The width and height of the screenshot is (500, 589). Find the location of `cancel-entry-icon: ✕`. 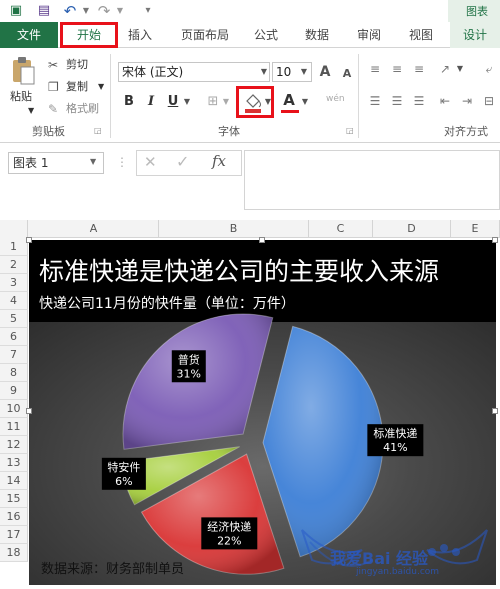

cancel-entry-icon: ✕ is located at coordinates (150, 162).